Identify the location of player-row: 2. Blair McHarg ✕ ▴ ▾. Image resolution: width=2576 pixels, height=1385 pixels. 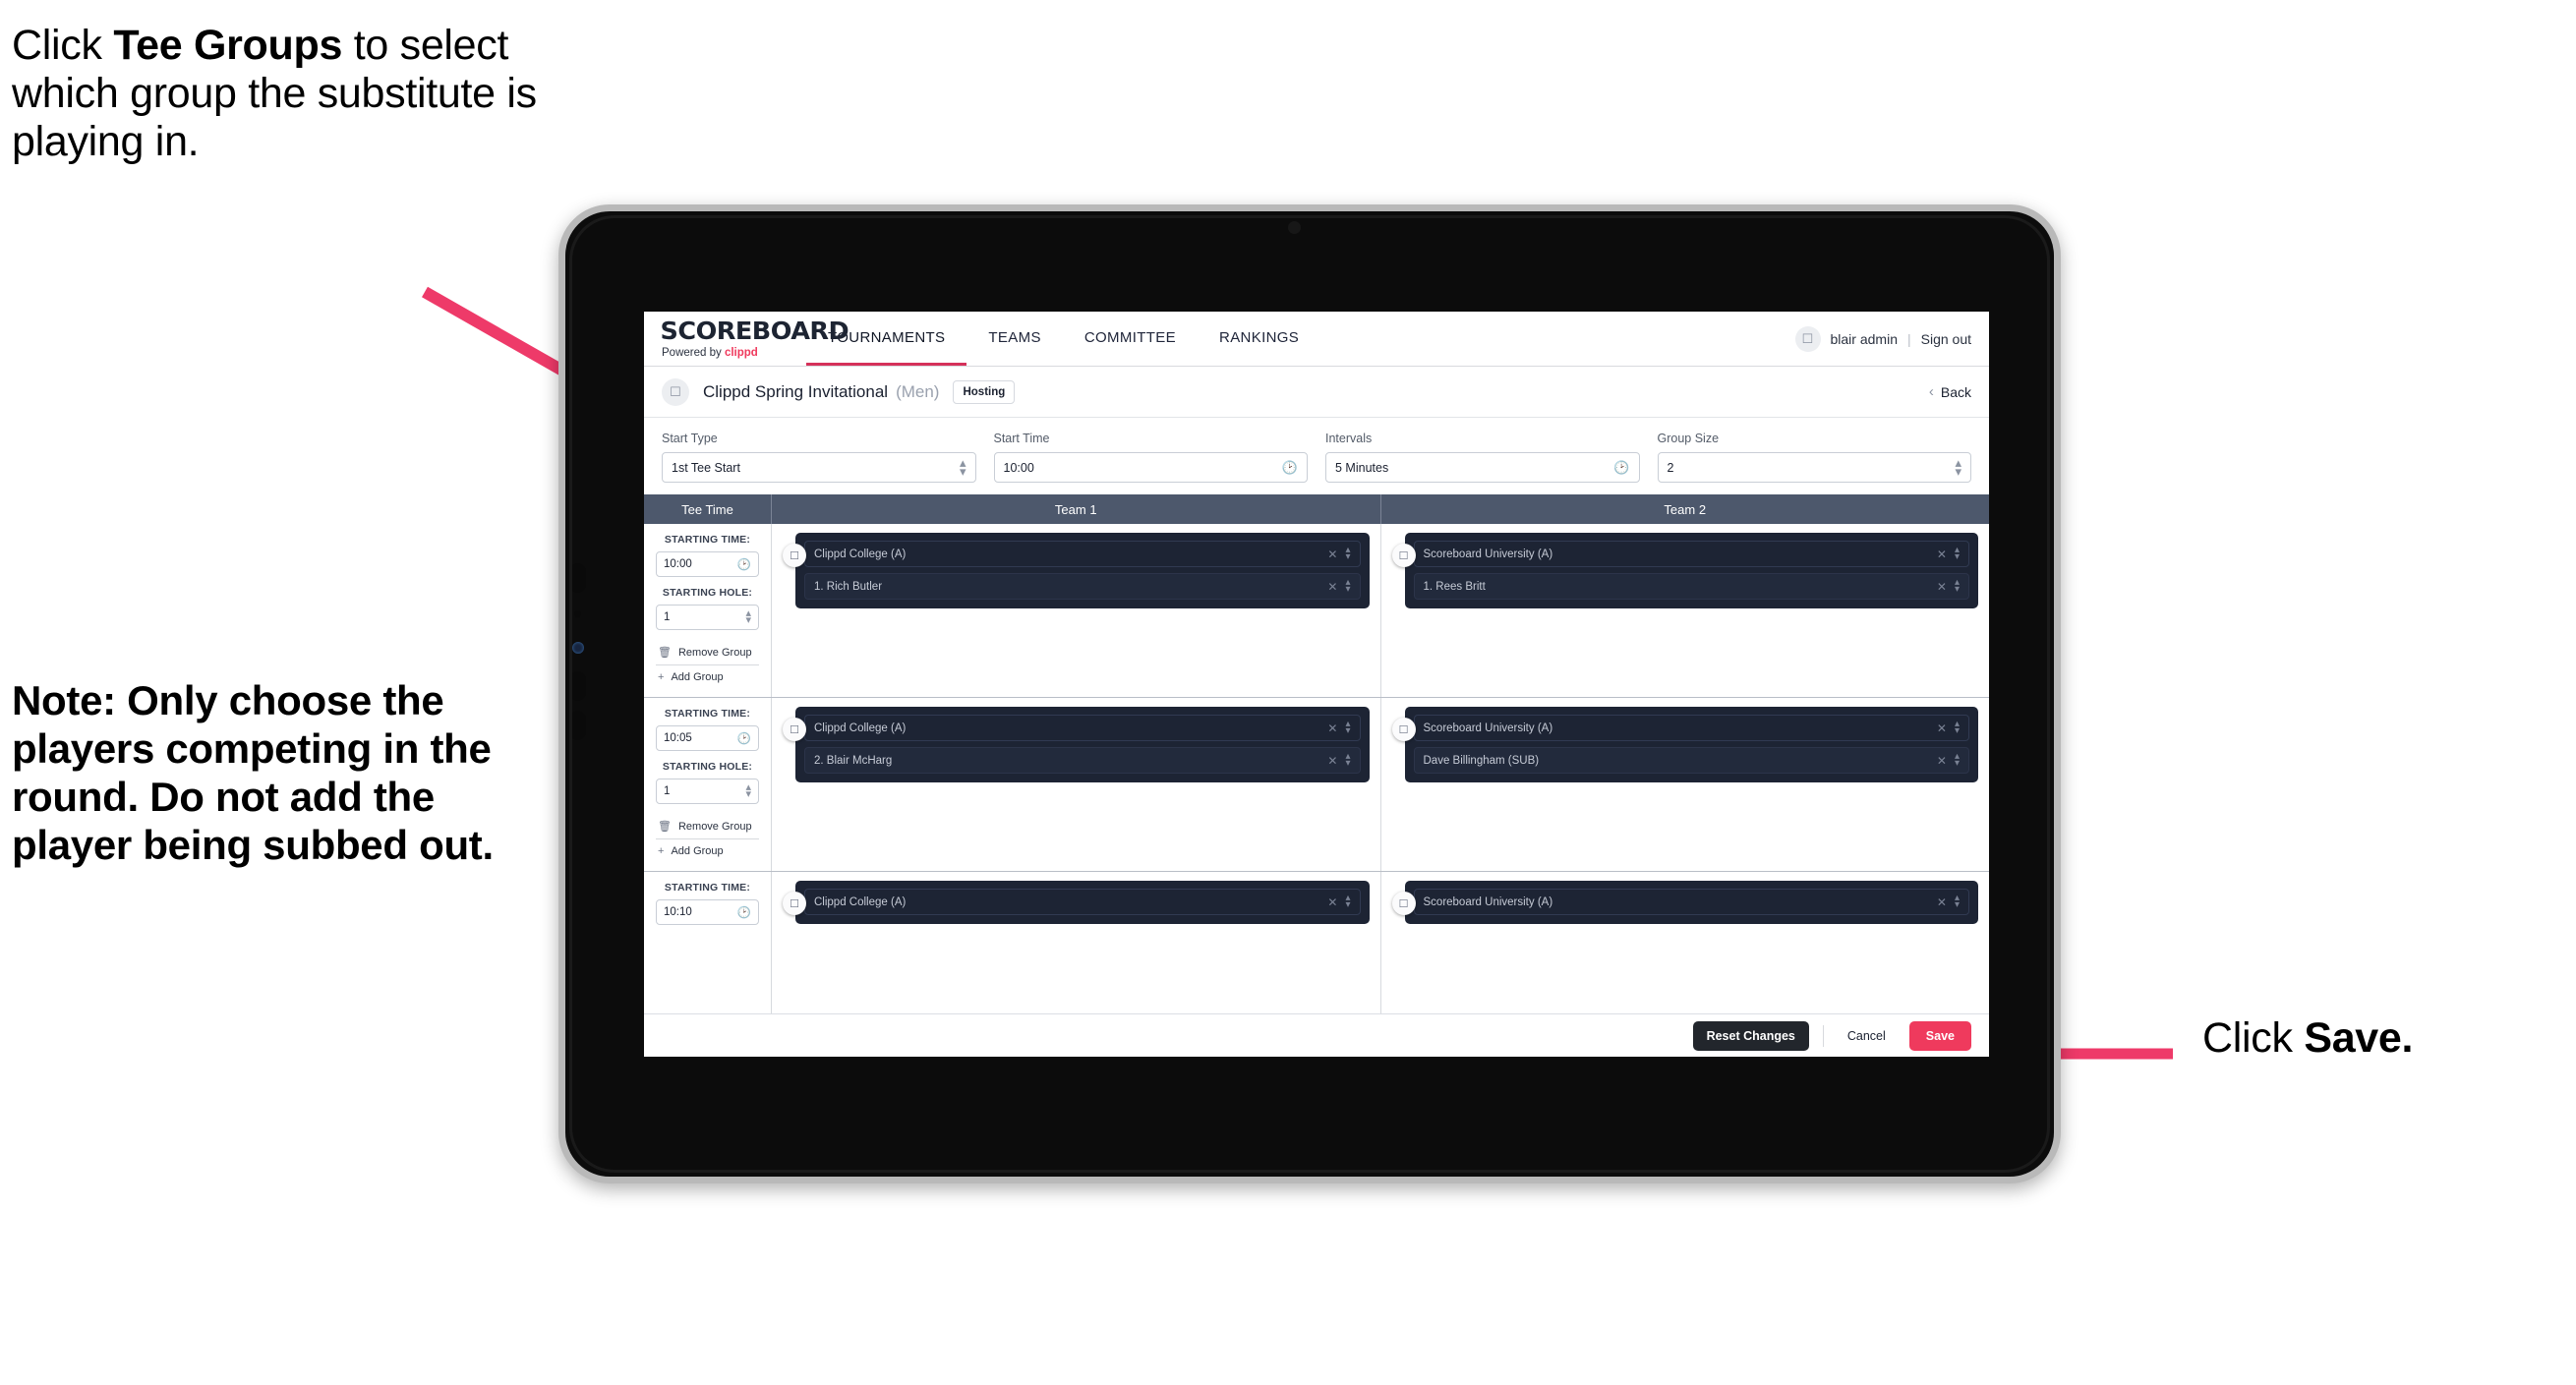
(1082, 760).